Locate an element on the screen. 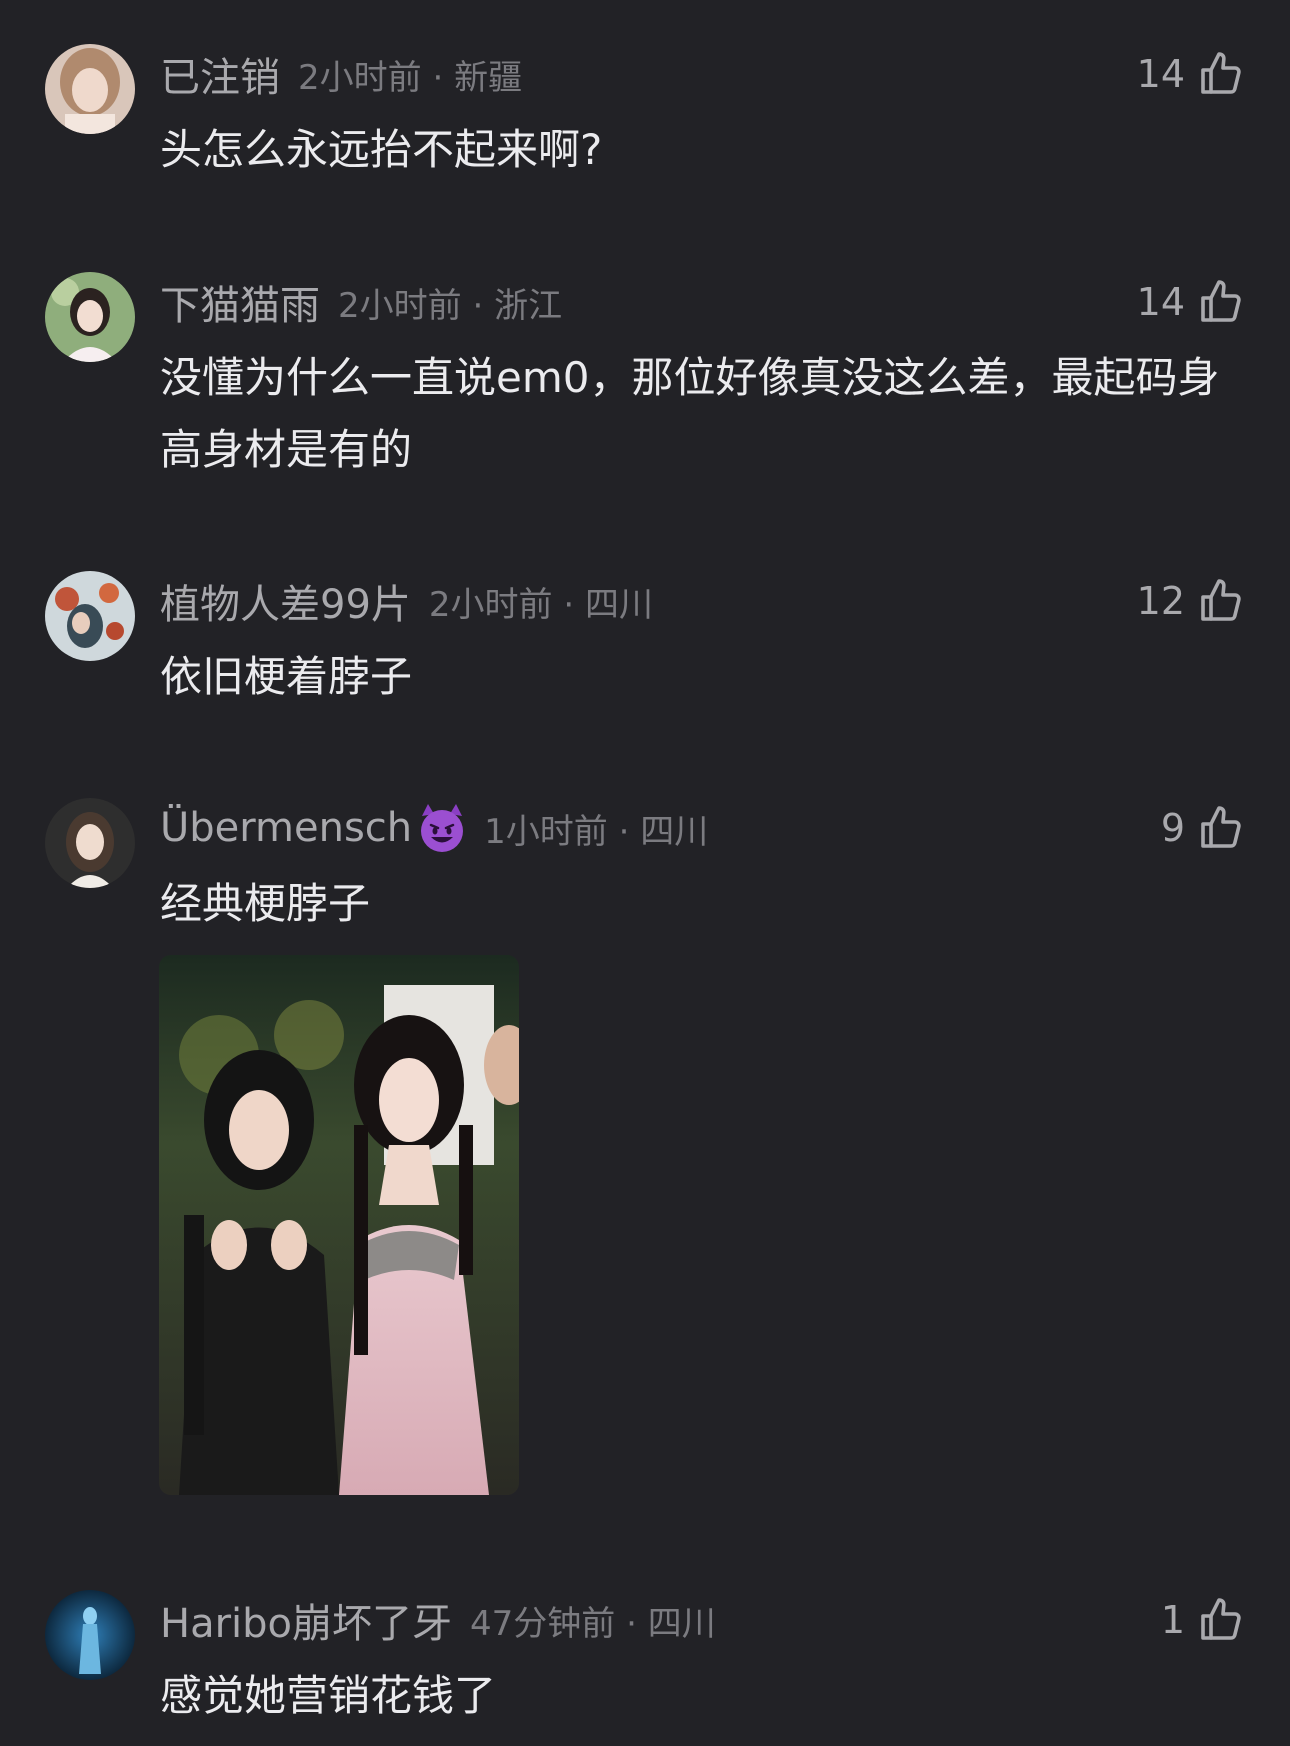 Image resolution: width=1290 pixels, height=1746 pixels. comment-time: 1小时前 is located at coordinates (546, 831).